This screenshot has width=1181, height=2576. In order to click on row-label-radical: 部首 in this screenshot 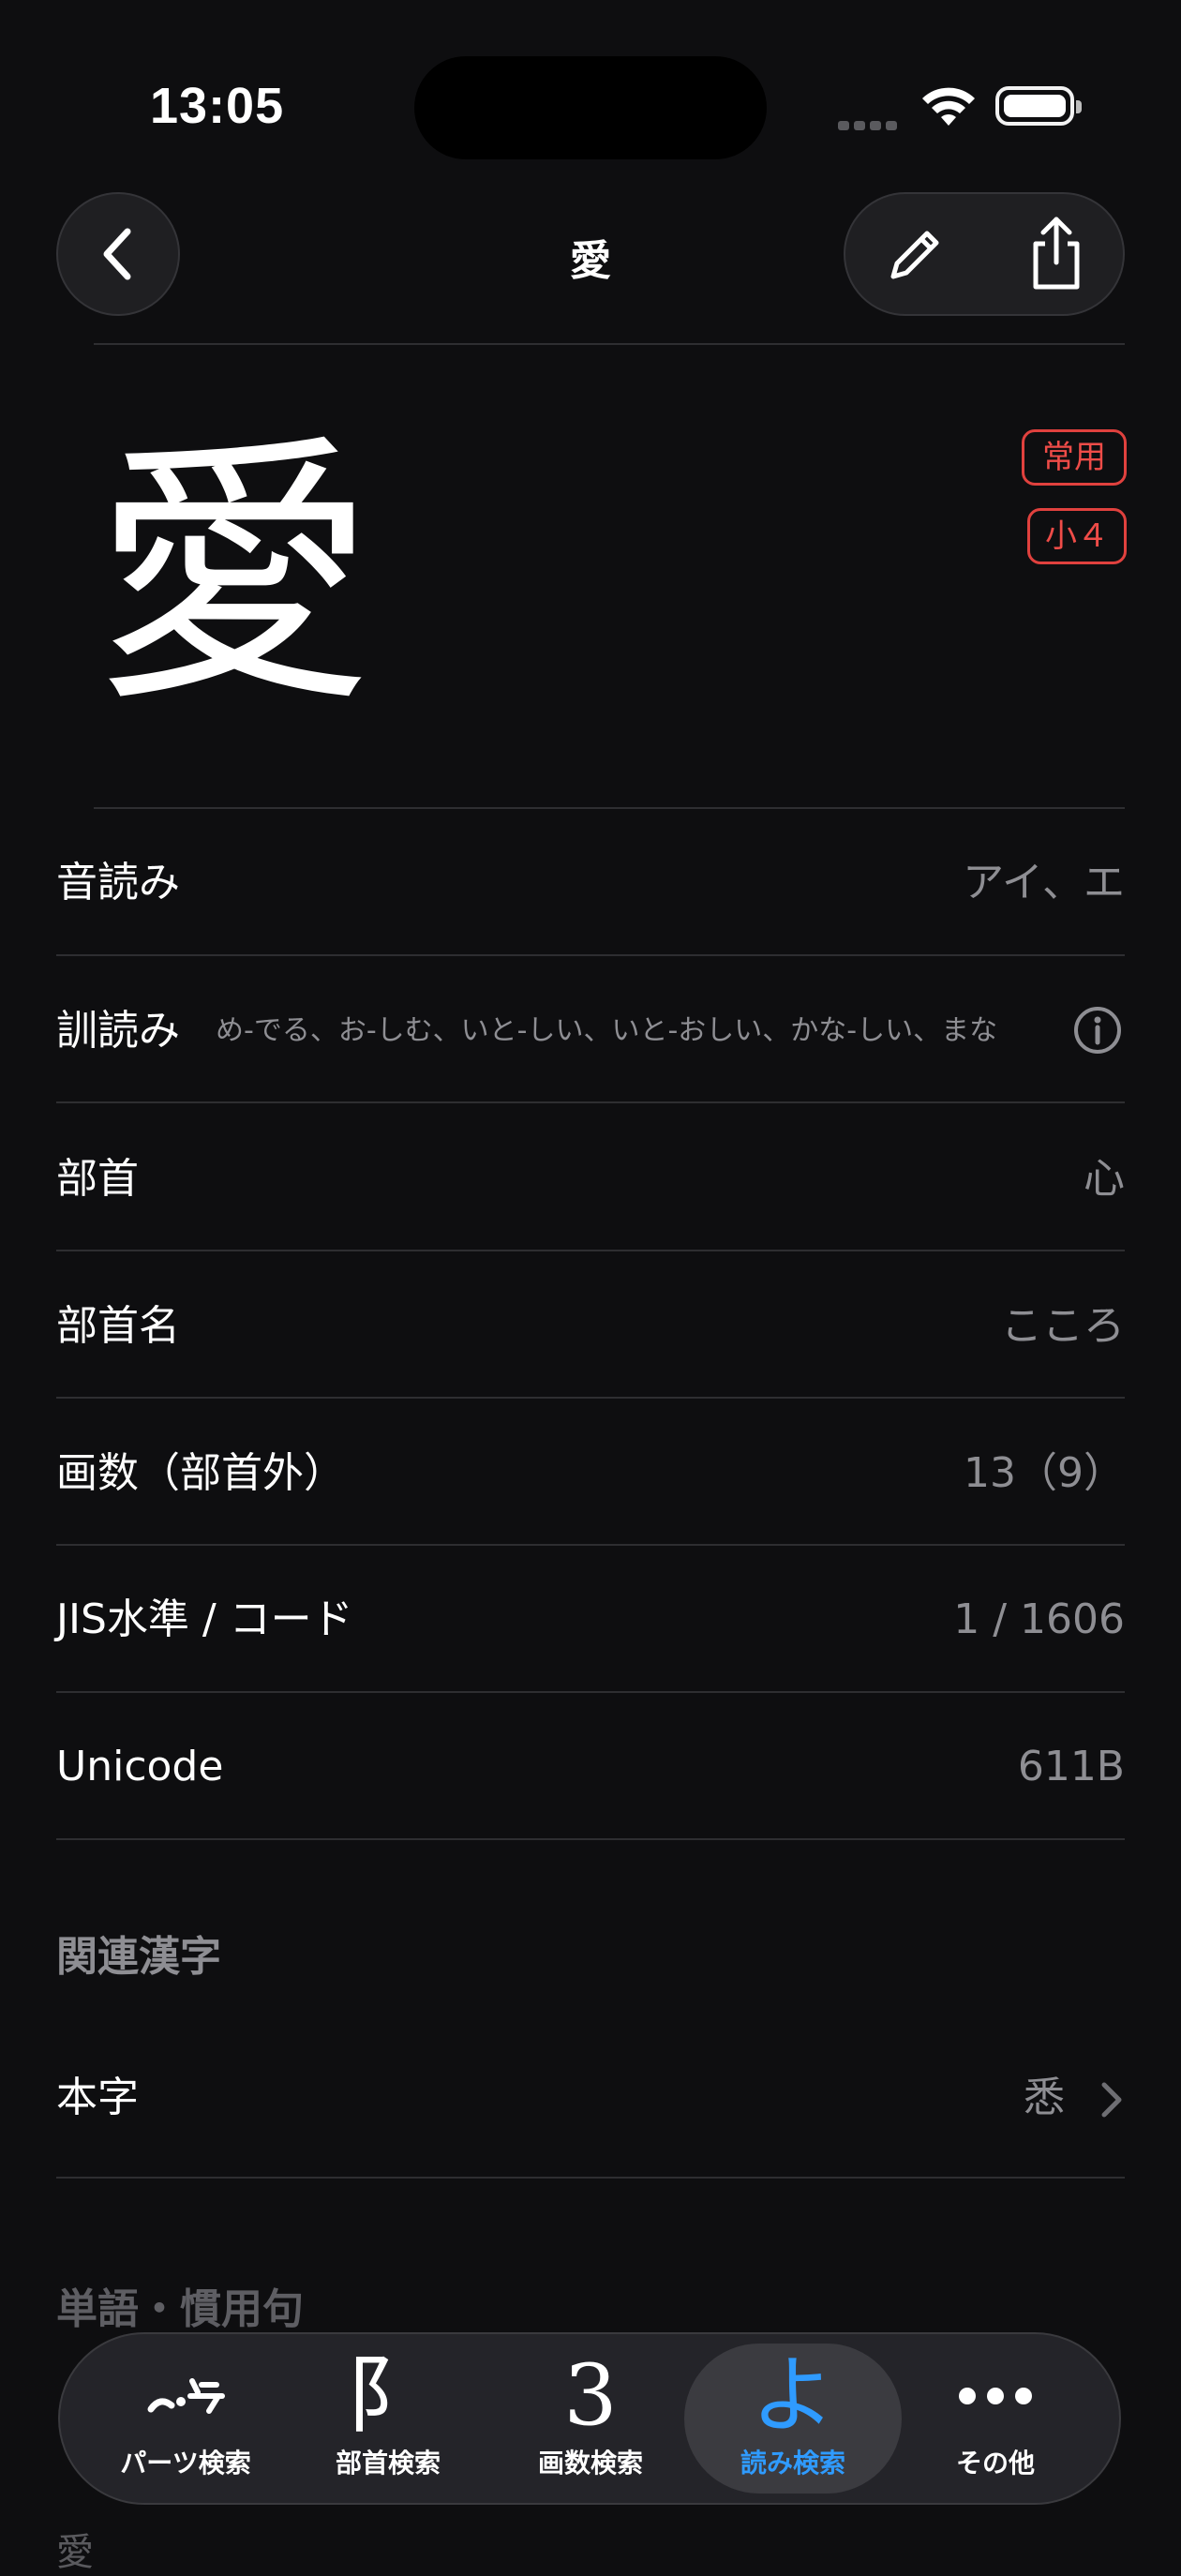, I will do `click(97, 1179)`.